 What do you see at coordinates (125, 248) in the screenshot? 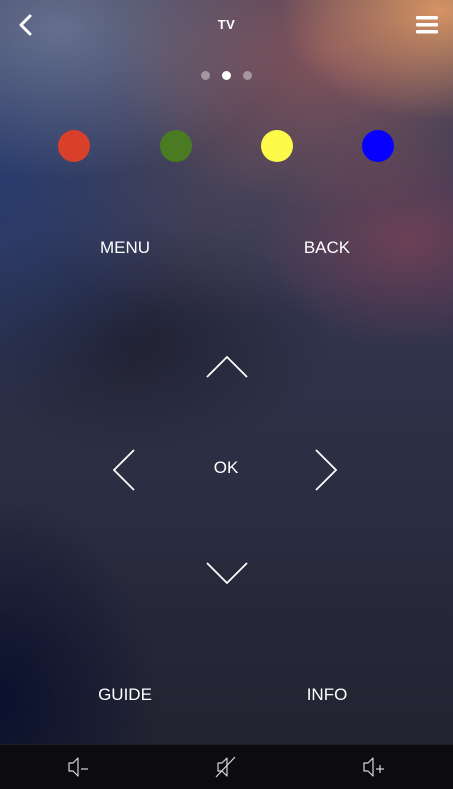
I see `menu-key-button: MENU` at bounding box center [125, 248].